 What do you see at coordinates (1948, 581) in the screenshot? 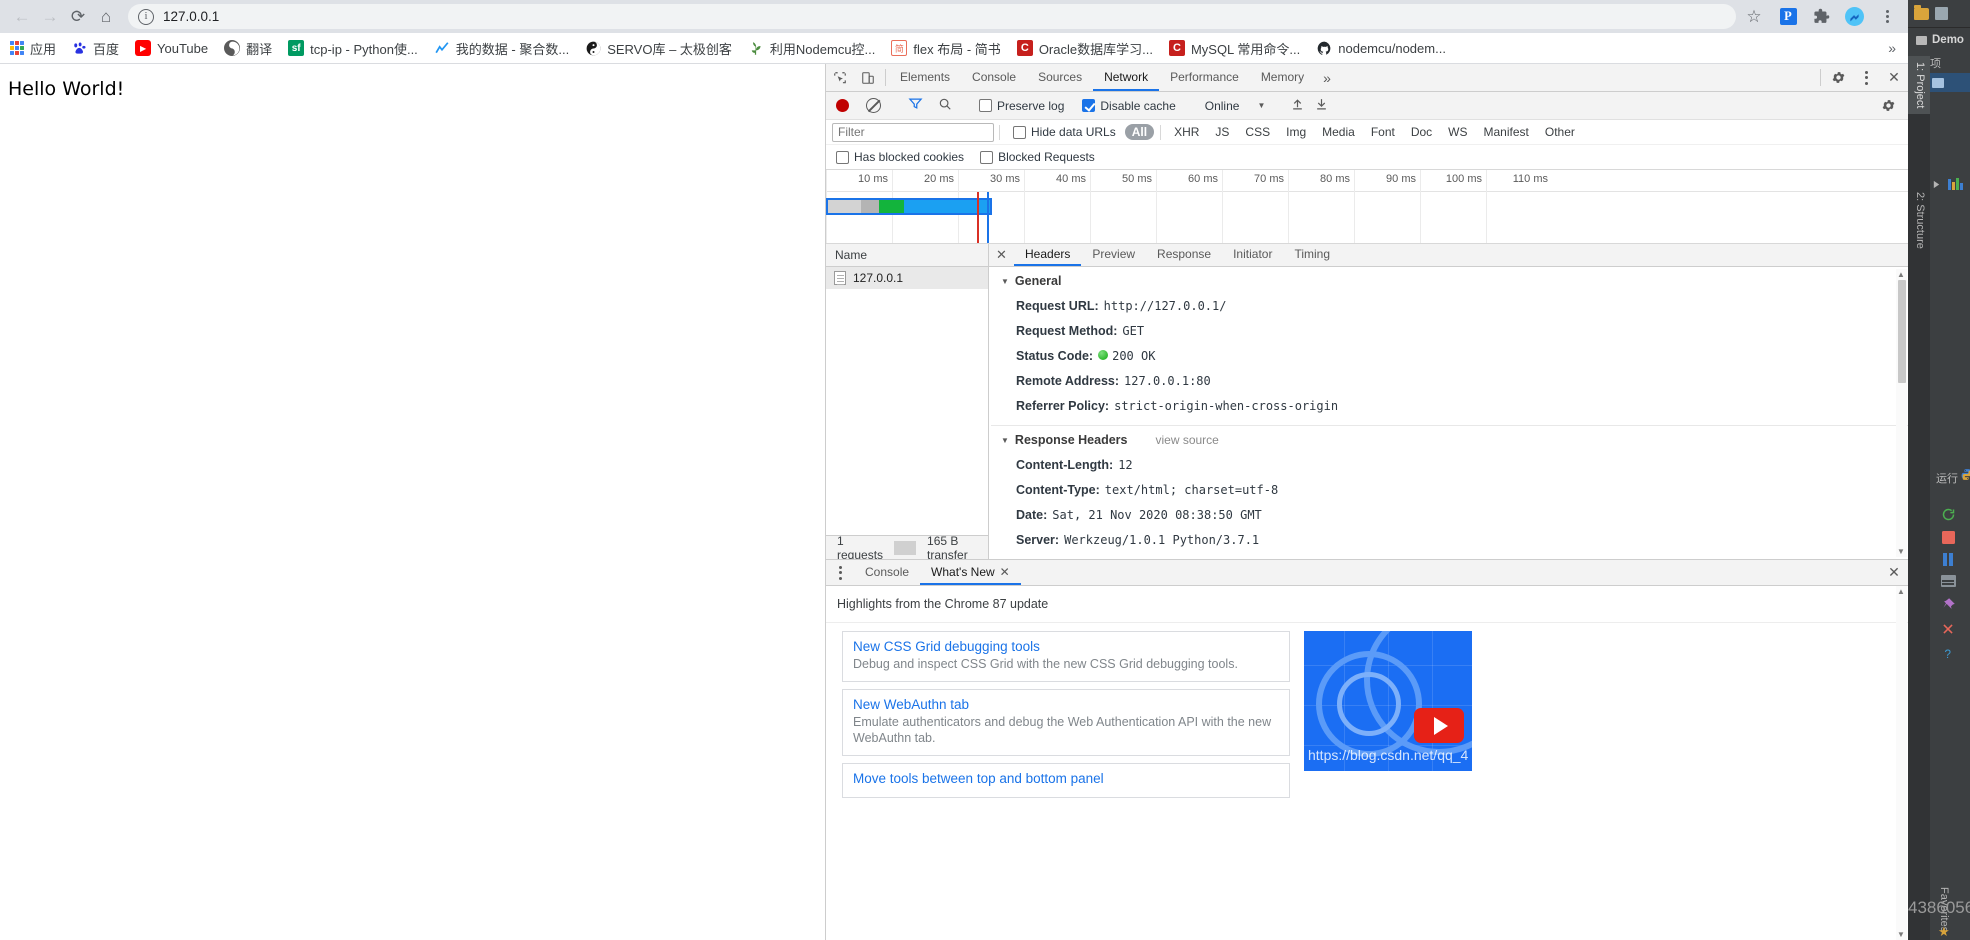
I see `console-icon` at bounding box center [1948, 581].